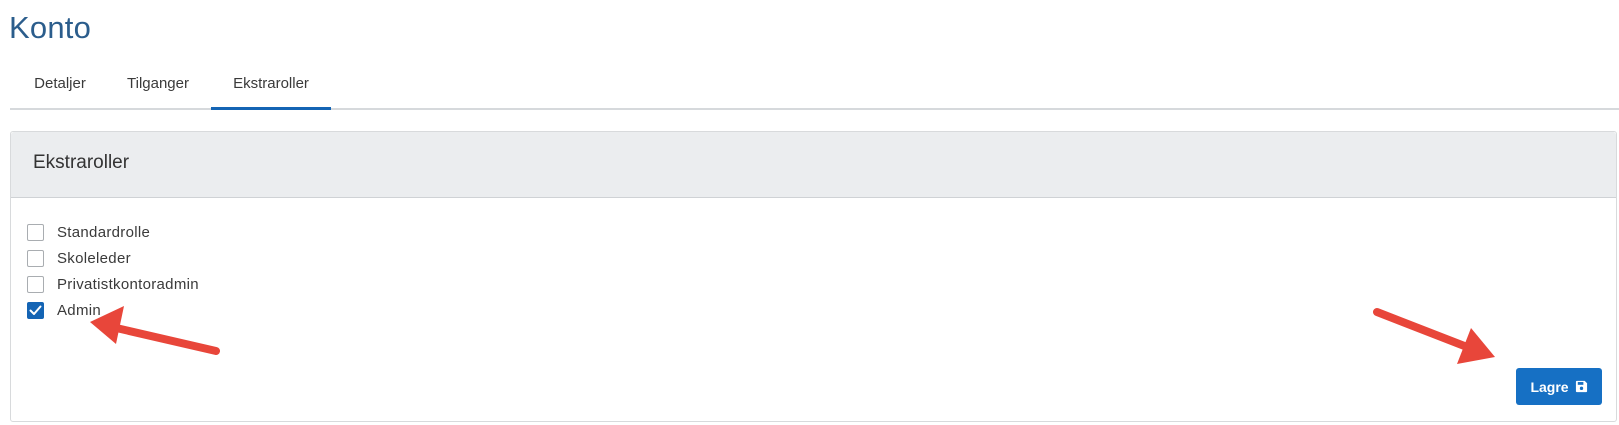 This screenshot has width=1619, height=425. I want to click on role-label: Skoleleder, so click(94, 258).